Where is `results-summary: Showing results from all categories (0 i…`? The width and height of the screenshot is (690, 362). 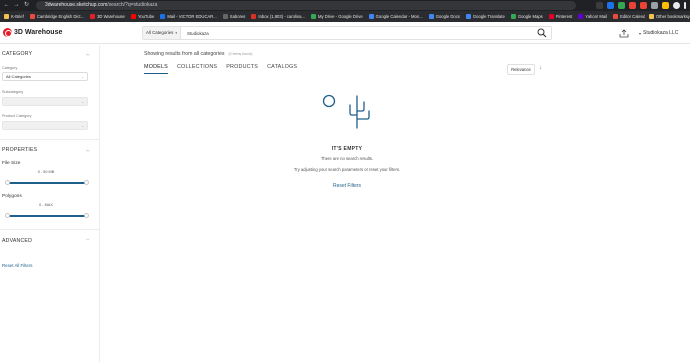
results-summary: Showing results from all categories (0 i… is located at coordinates (198, 54).